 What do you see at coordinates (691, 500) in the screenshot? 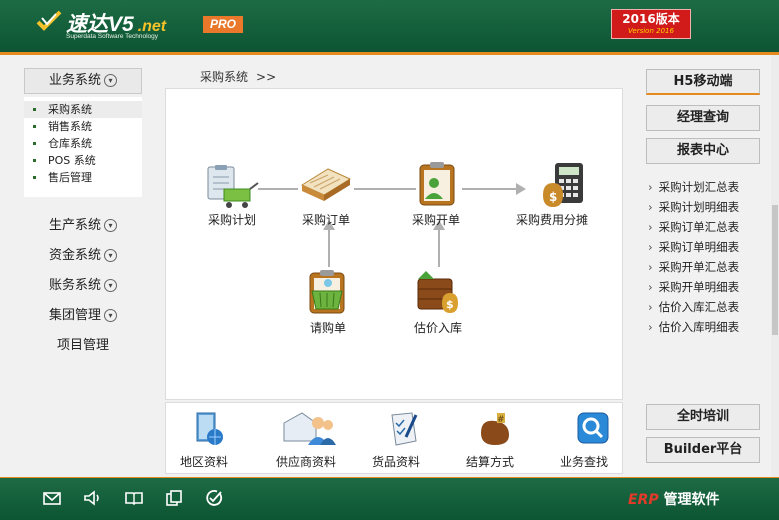
I see `erp-text: 管理软件` at bounding box center [691, 500].